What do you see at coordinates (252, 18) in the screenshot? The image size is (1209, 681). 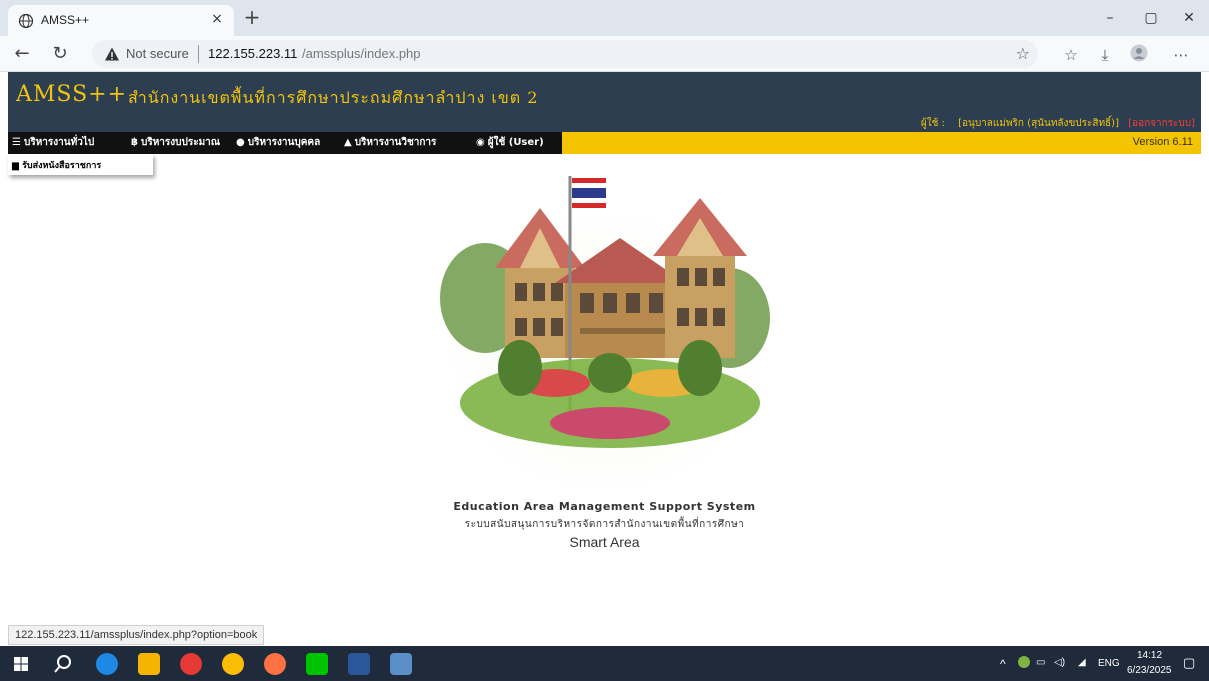 I see `new-tab-button: +` at bounding box center [252, 18].